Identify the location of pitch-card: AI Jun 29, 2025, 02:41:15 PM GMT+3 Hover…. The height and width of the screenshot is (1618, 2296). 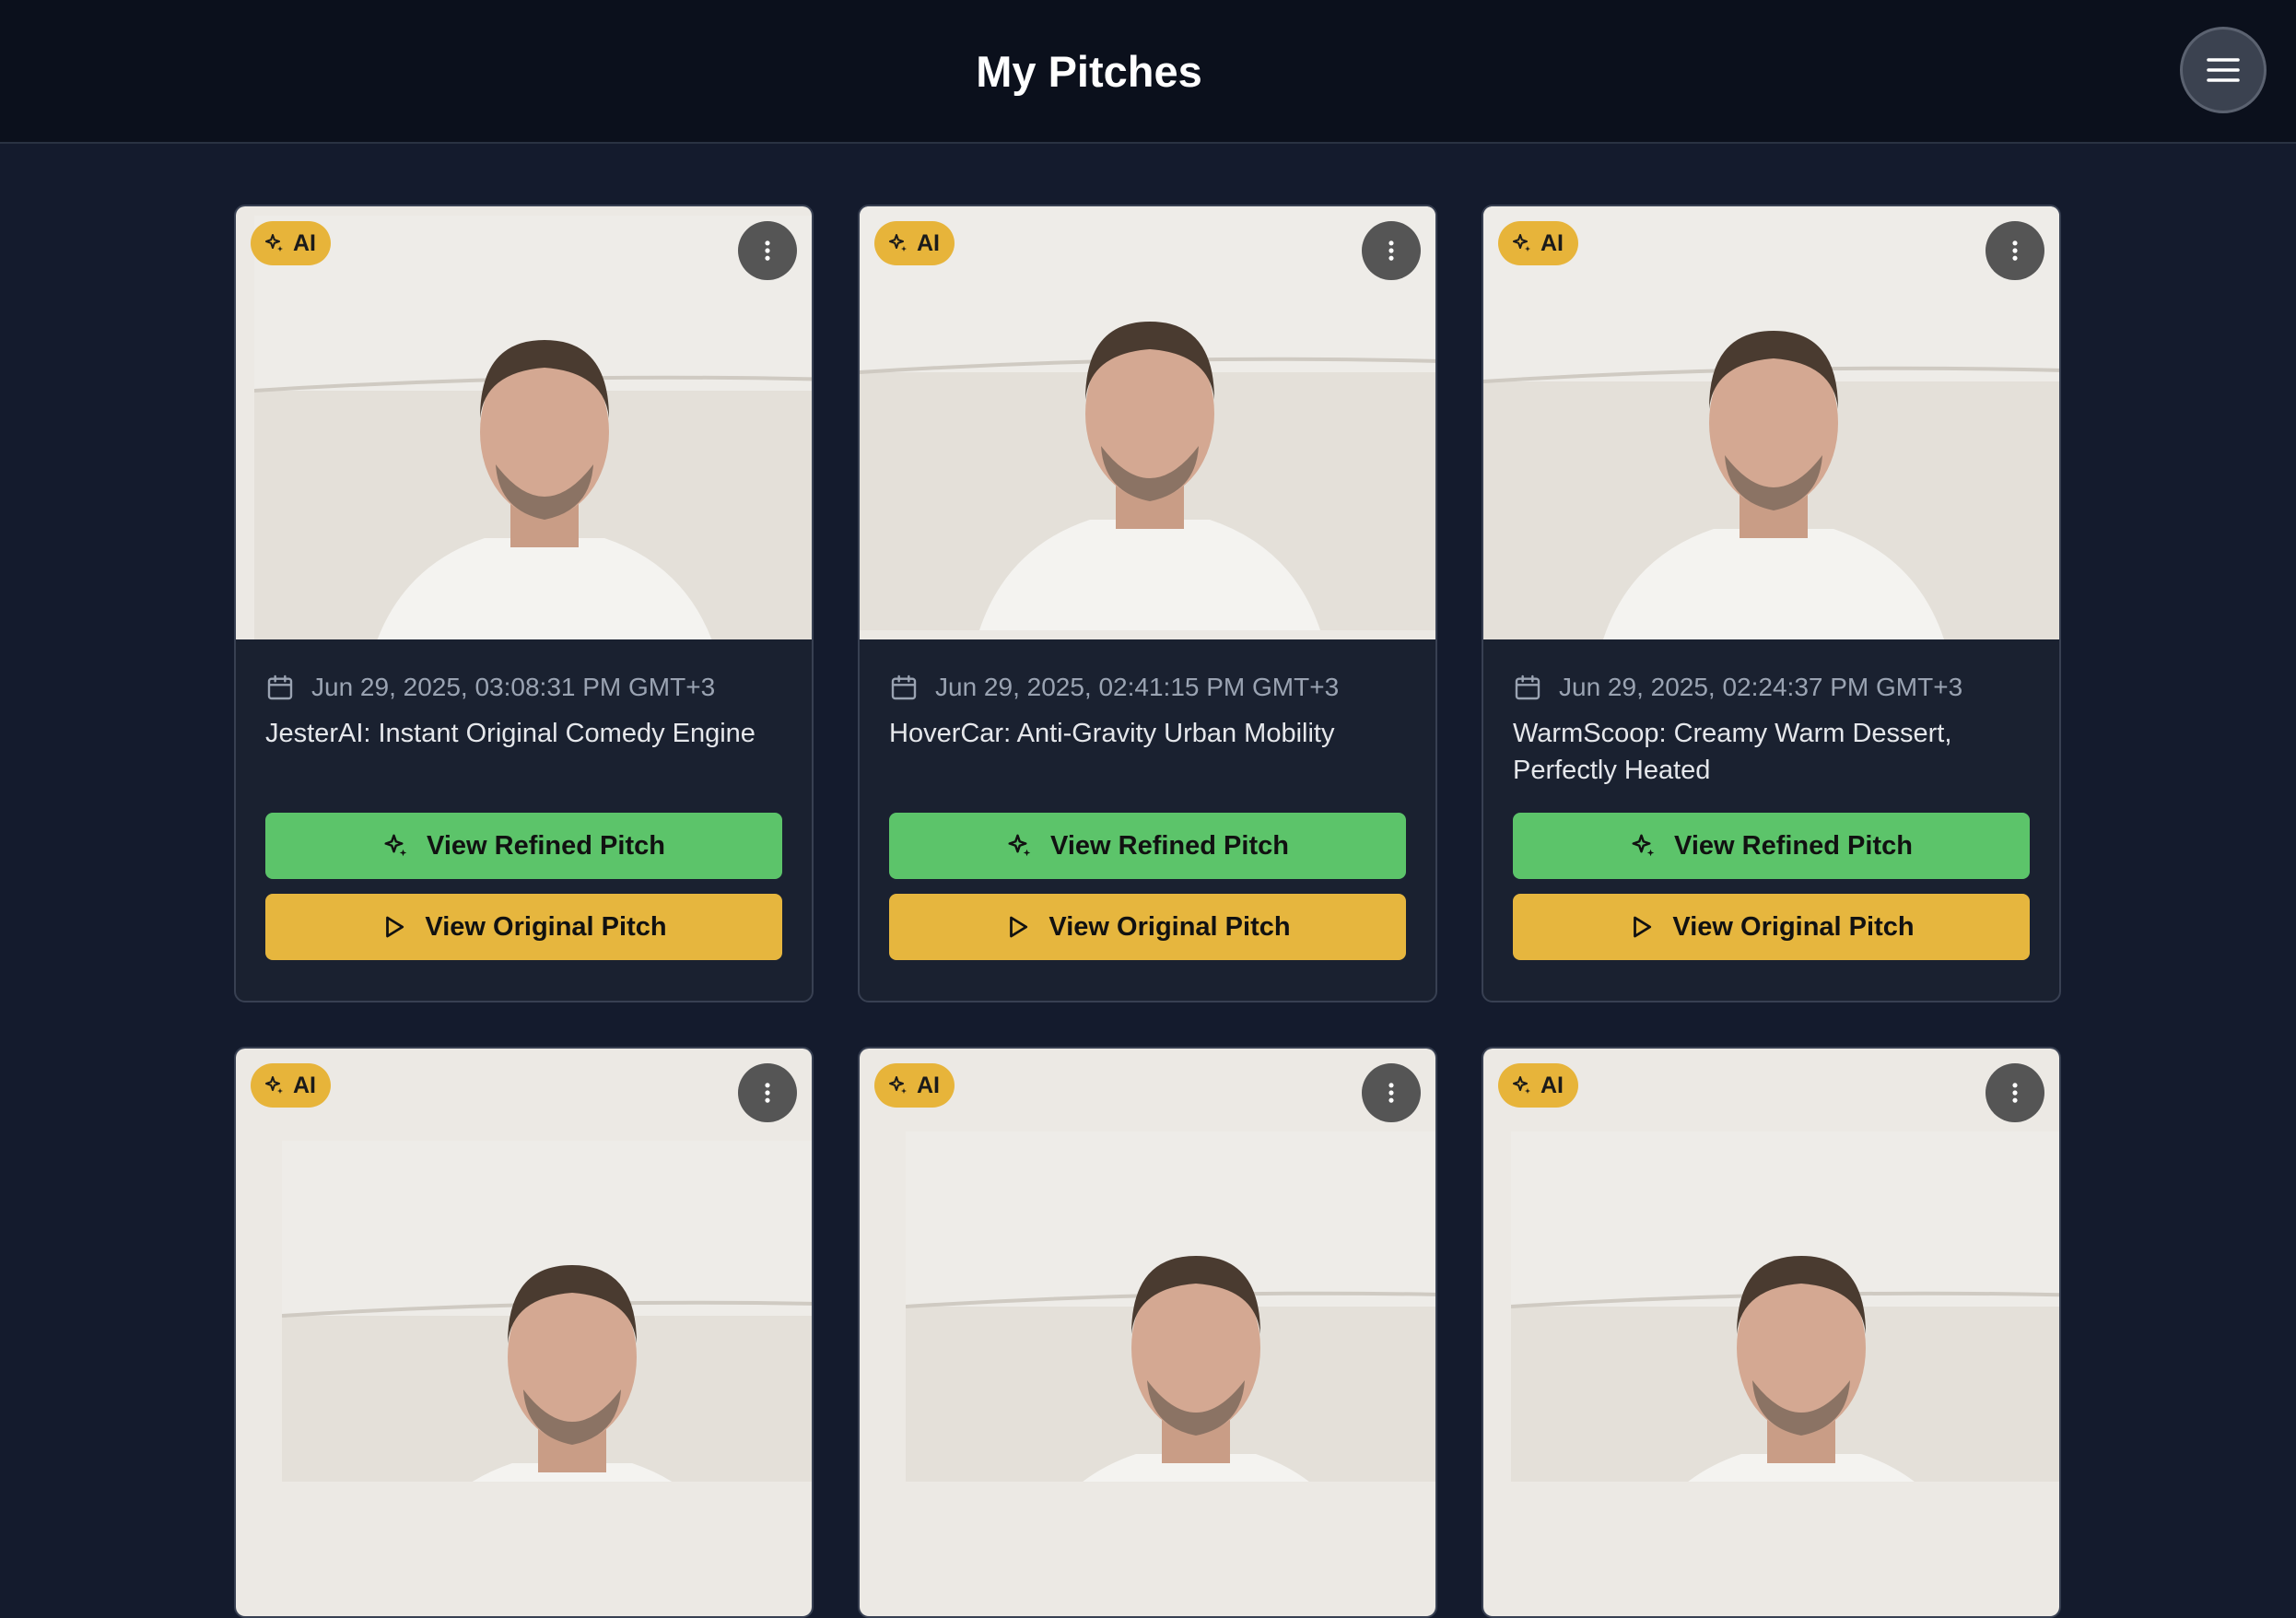
(1147, 603).